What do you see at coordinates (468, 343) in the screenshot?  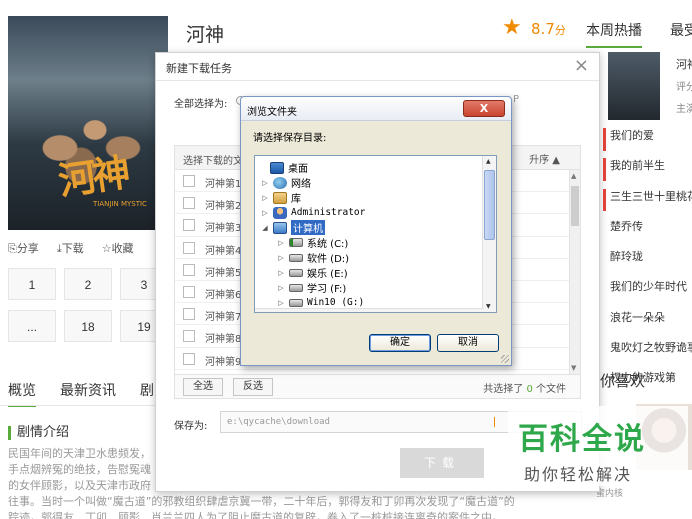 I see `cancel-button: 取消` at bounding box center [468, 343].